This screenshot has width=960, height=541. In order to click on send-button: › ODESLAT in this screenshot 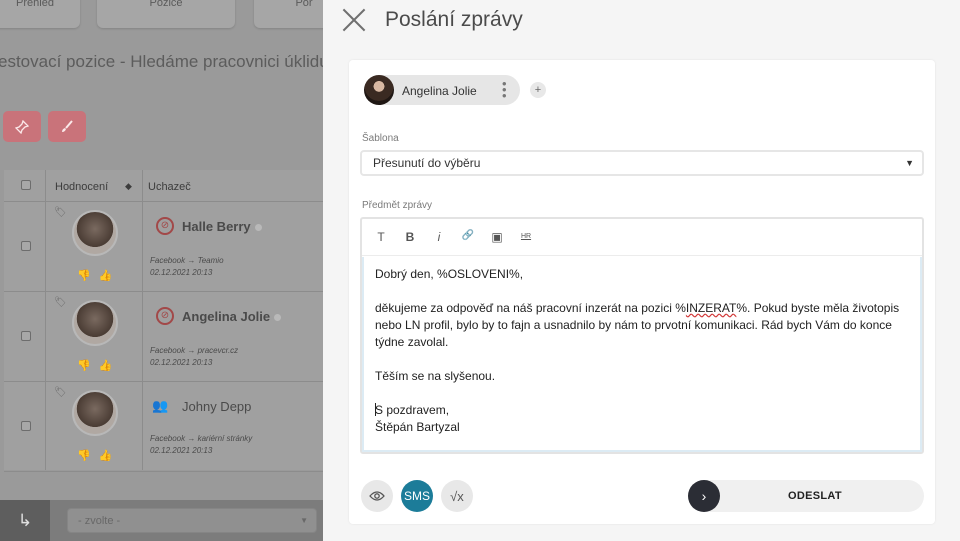, I will do `click(806, 496)`.